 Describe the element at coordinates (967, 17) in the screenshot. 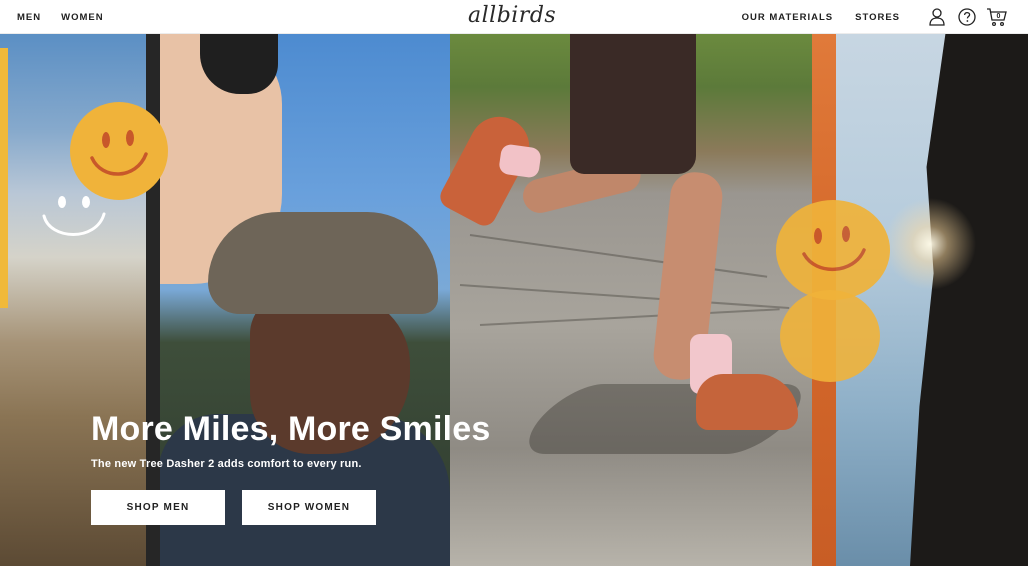

I see `help-icon` at that location.